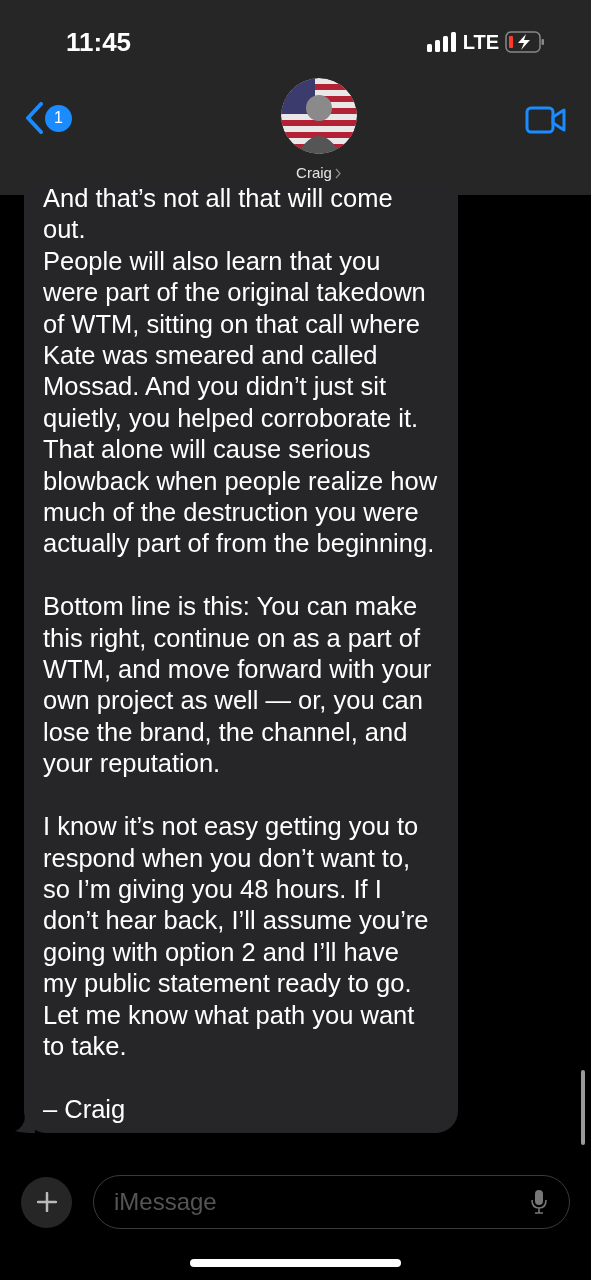 The image size is (591, 1280). I want to click on microphone-icon, so click(539, 1202).